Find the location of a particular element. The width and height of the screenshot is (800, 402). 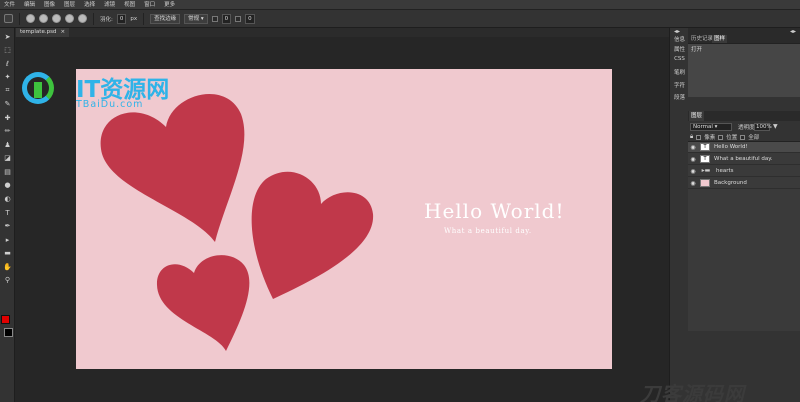

heart-small is located at coordinates (203, 303).